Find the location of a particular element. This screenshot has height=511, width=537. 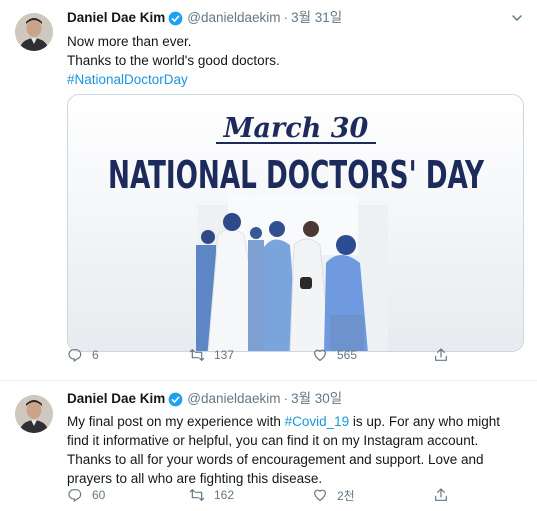

media-script-title: March 30 is located at coordinates (296, 128).